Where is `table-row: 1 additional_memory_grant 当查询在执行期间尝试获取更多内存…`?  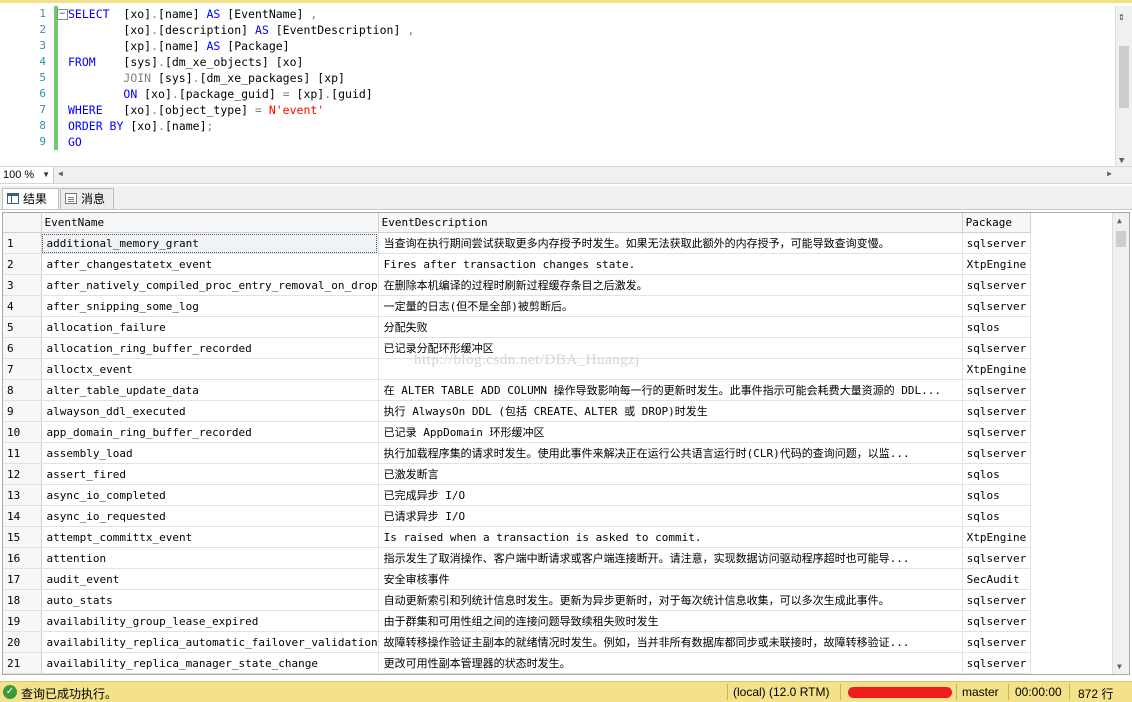
table-row: 1 additional_memory_grant 当查询在执行期间尝试获取更多内存… is located at coordinates (517, 243).